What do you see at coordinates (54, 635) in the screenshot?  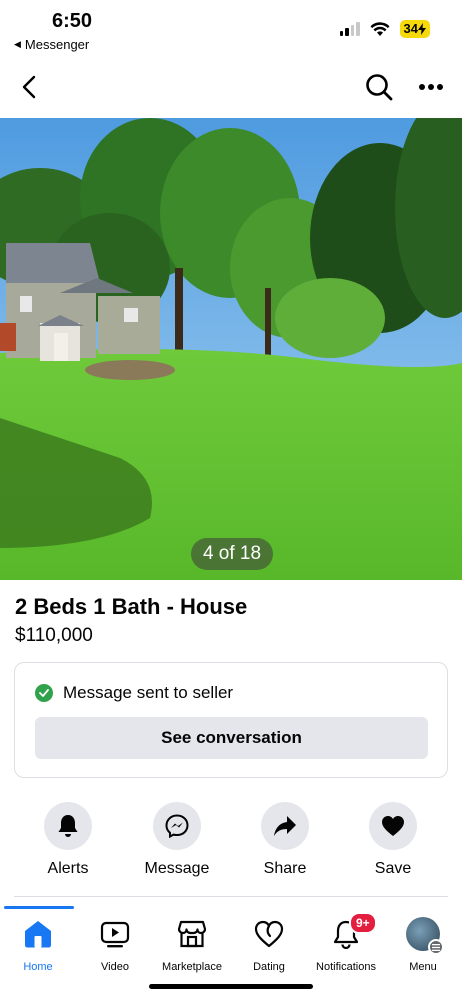 I see `listing-price: $110,000` at bounding box center [54, 635].